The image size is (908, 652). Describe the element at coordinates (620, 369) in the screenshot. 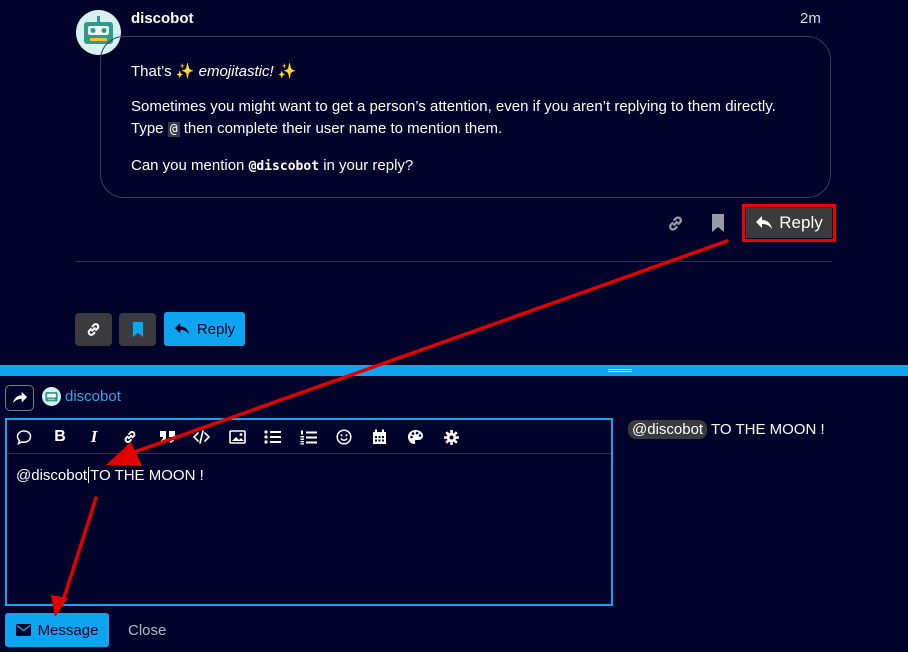

I see `grip-icon` at that location.